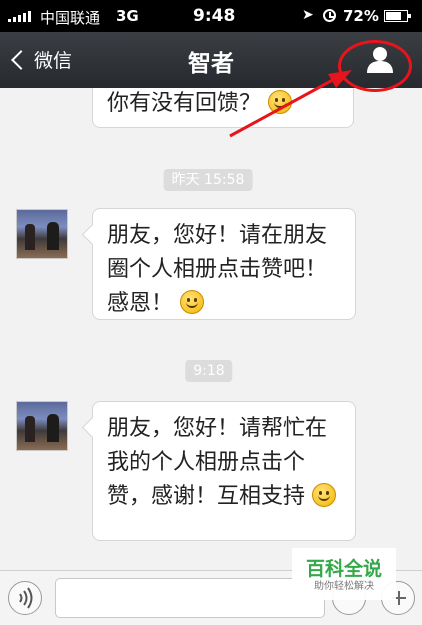 The width and height of the screenshot is (422, 625). What do you see at coordinates (329, 15) in the screenshot?
I see `alarm-icon` at bounding box center [329, 15].